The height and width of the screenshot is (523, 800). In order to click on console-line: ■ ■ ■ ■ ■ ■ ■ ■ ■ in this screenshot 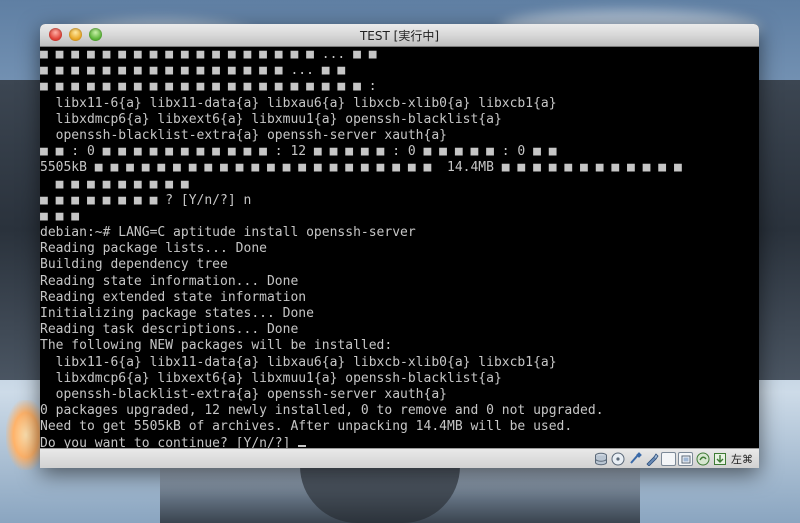, I will do `click(114, 184)`.